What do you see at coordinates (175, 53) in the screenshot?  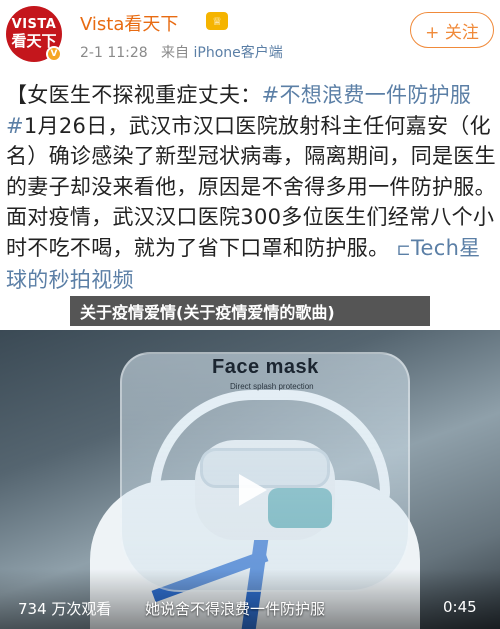 I see `source-prefix: 来自` at bounding box center [175, 53].